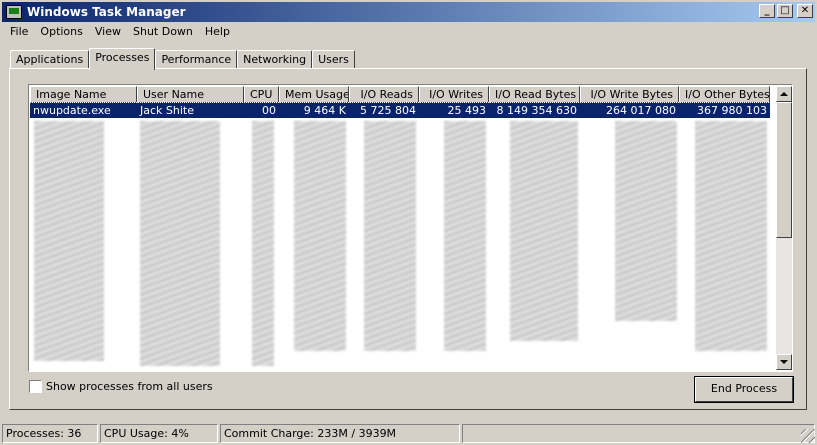 This screenshot has width=817, height=445. I want to click on cell-user-name: Jack Shite, so click(167, 110).